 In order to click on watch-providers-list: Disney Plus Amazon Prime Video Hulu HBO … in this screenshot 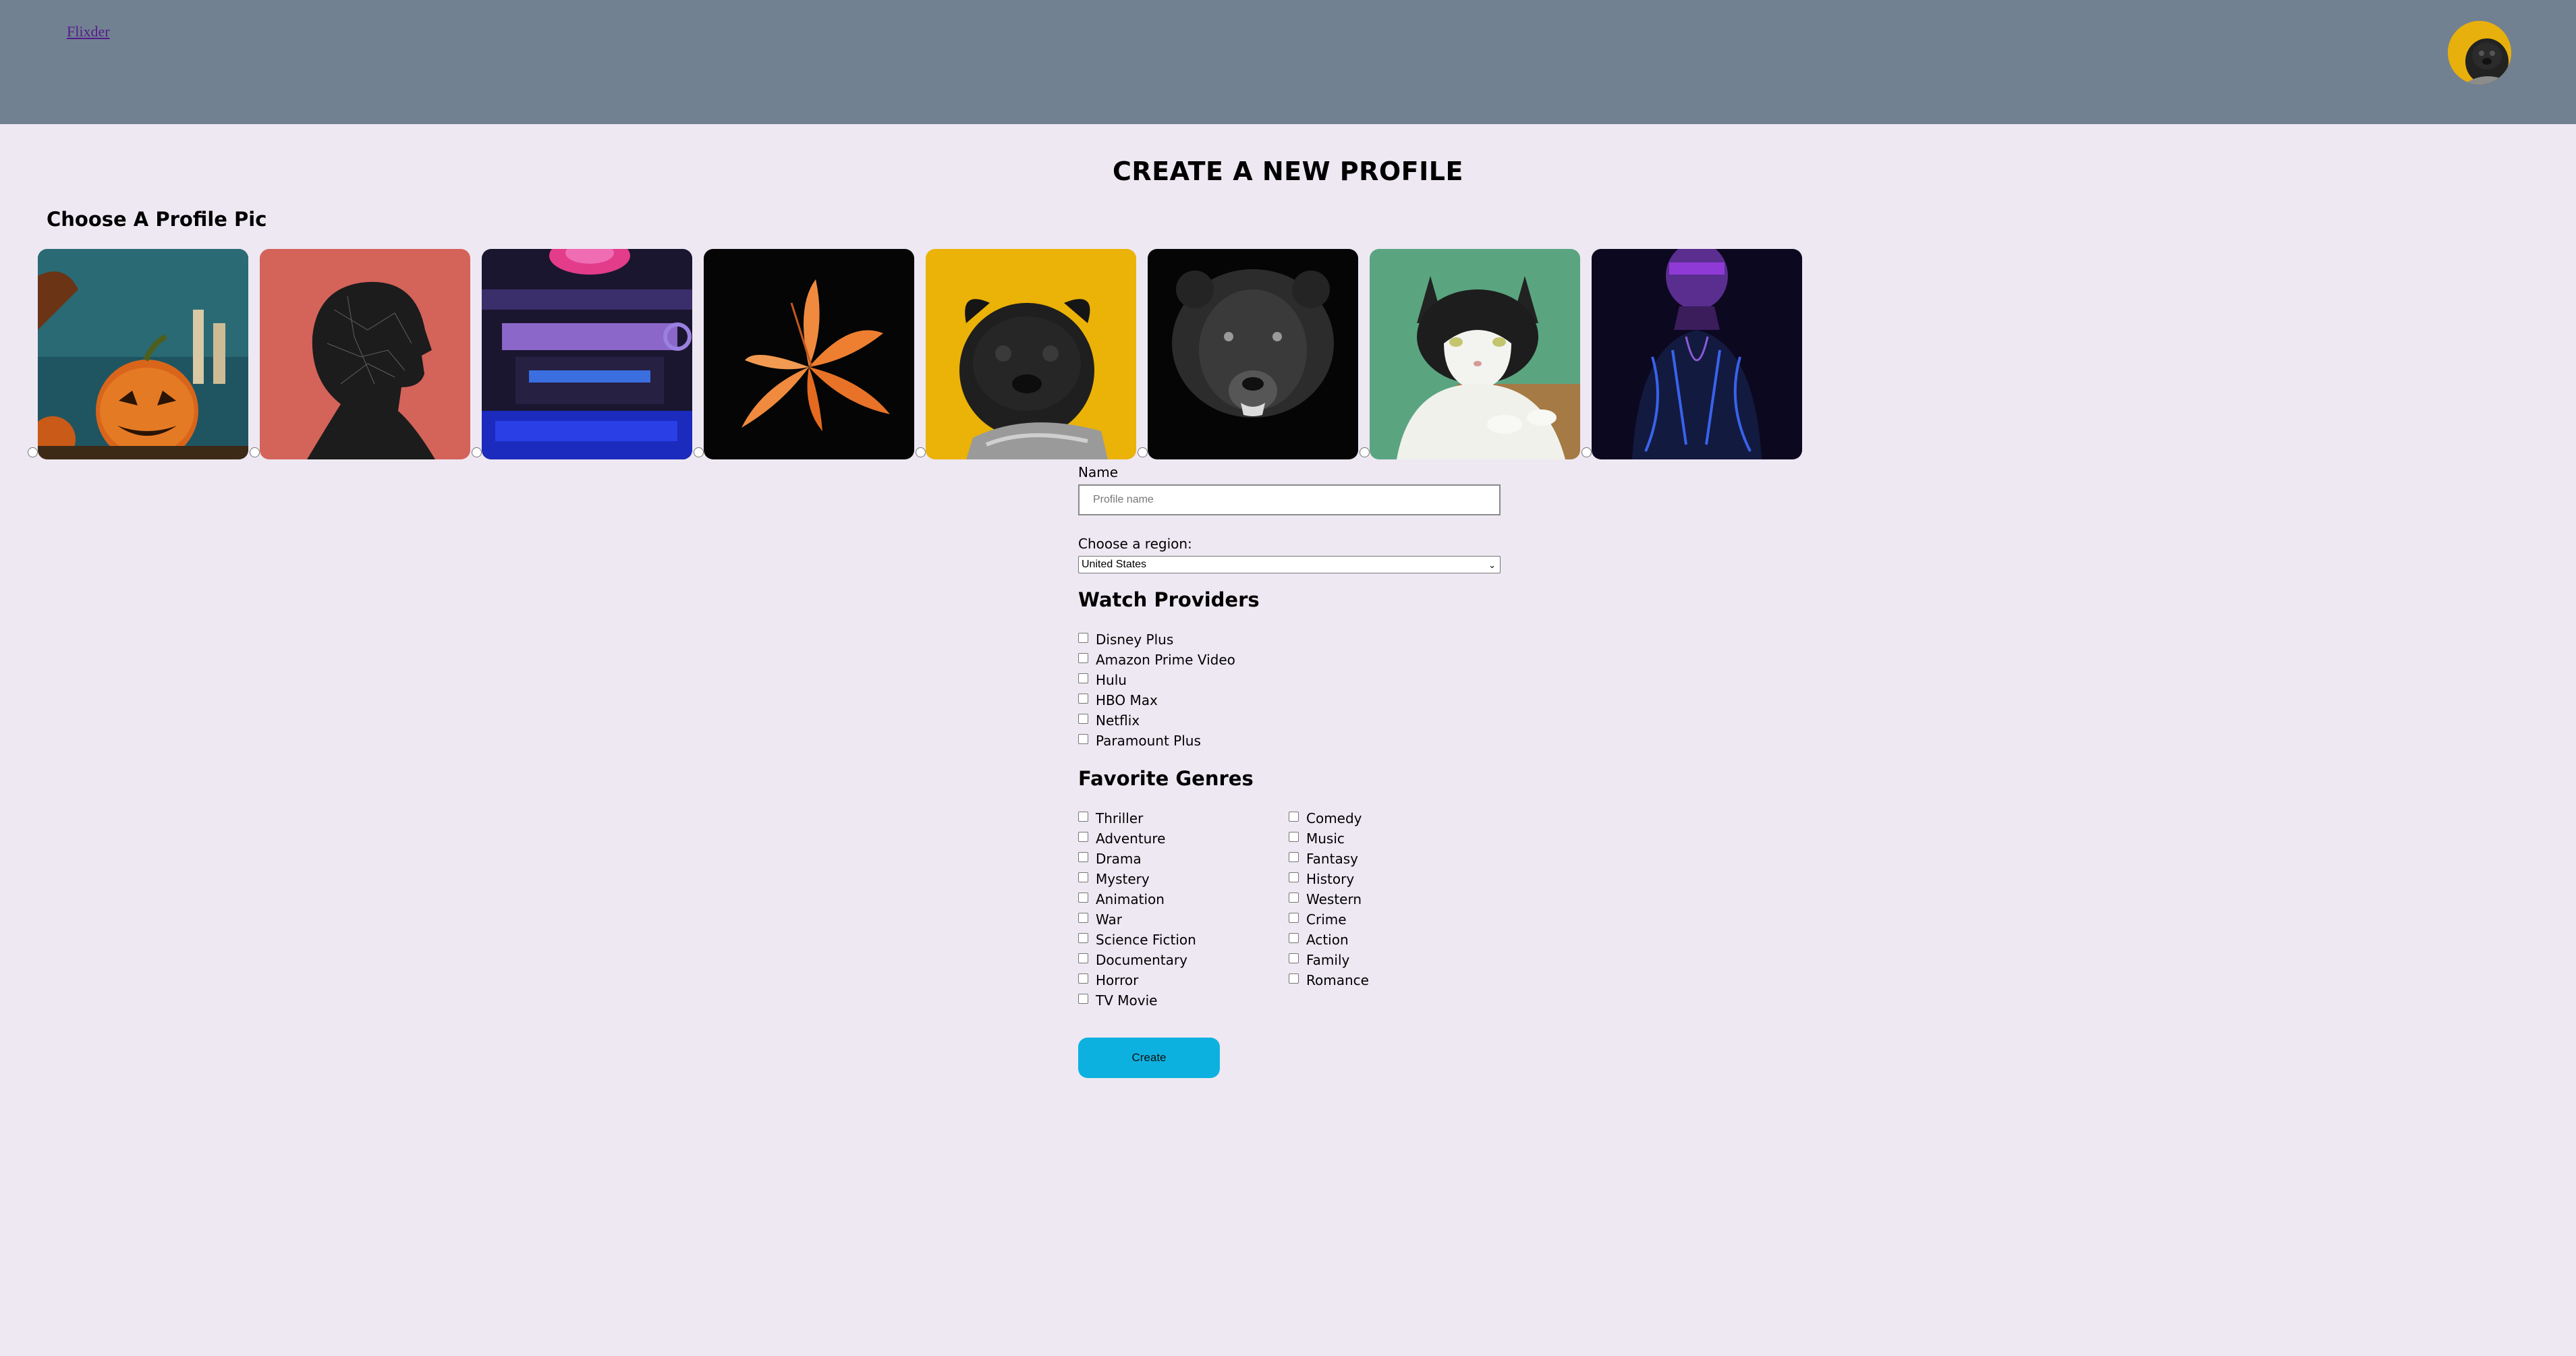, I will do `click(1156, 693)`.